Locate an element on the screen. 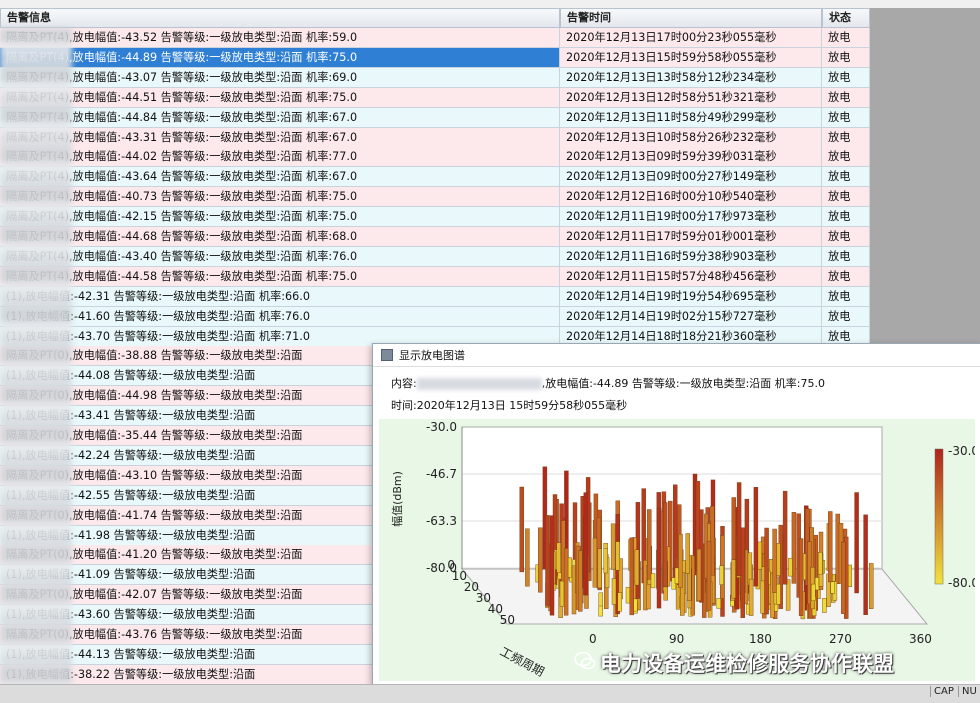 The height and width of the screenshot is (703, 980). phase-tick-label: 0 is located at coordinates (593, 639).